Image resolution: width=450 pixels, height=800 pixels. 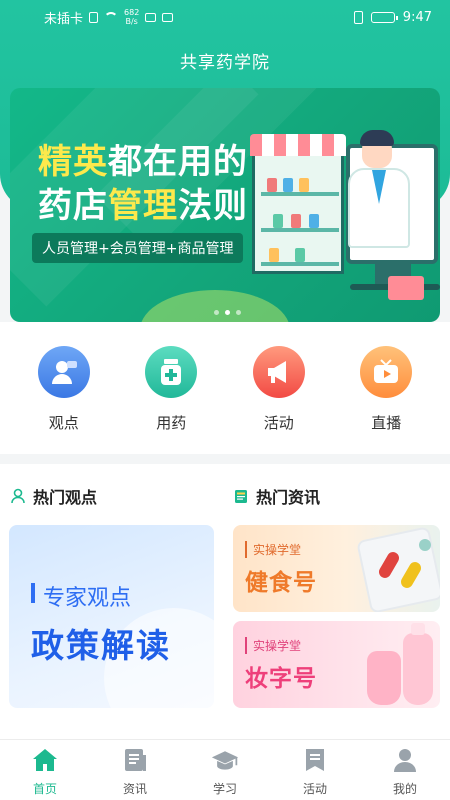 I want to click on tab-label: 学习, so click(x=224, y=789).